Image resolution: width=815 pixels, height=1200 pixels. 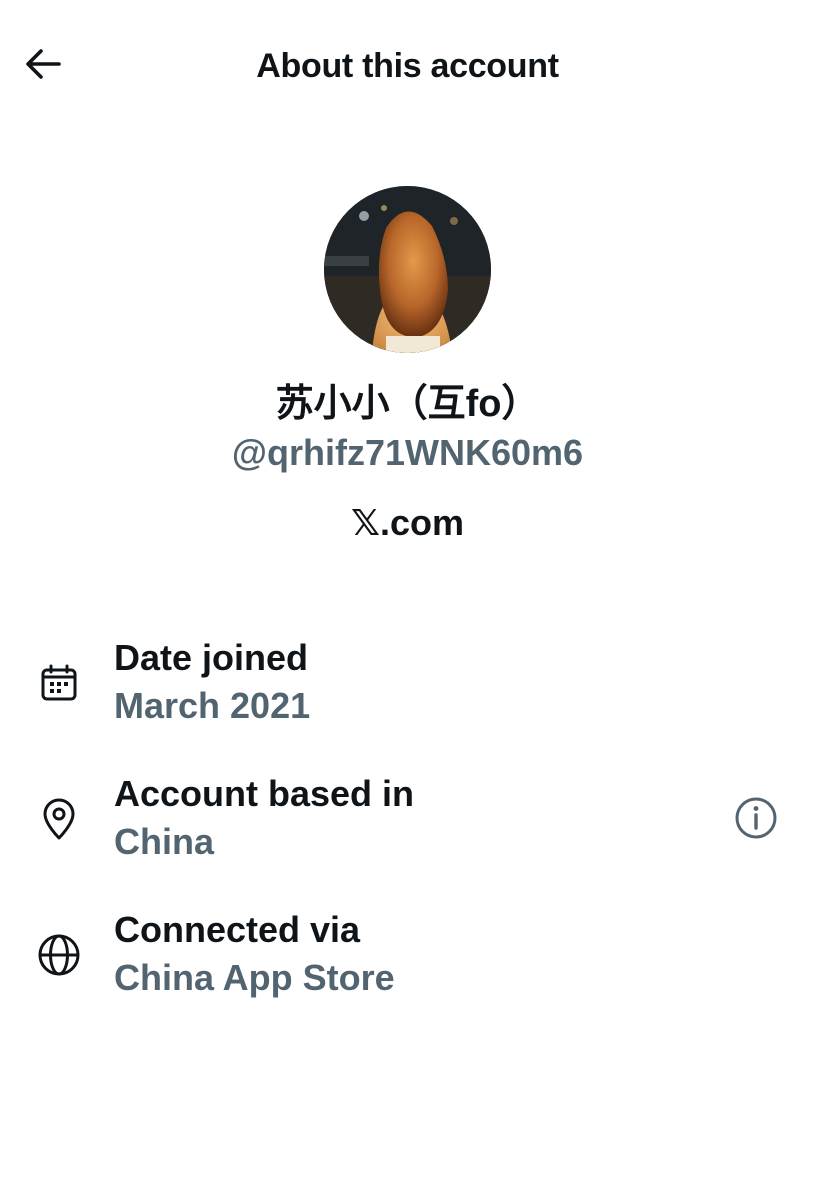 What do you see at coordinates (407, 404) in the screenshot?
I see `display-name: 苏小小（互fo）` at bounding box center [407, 404].